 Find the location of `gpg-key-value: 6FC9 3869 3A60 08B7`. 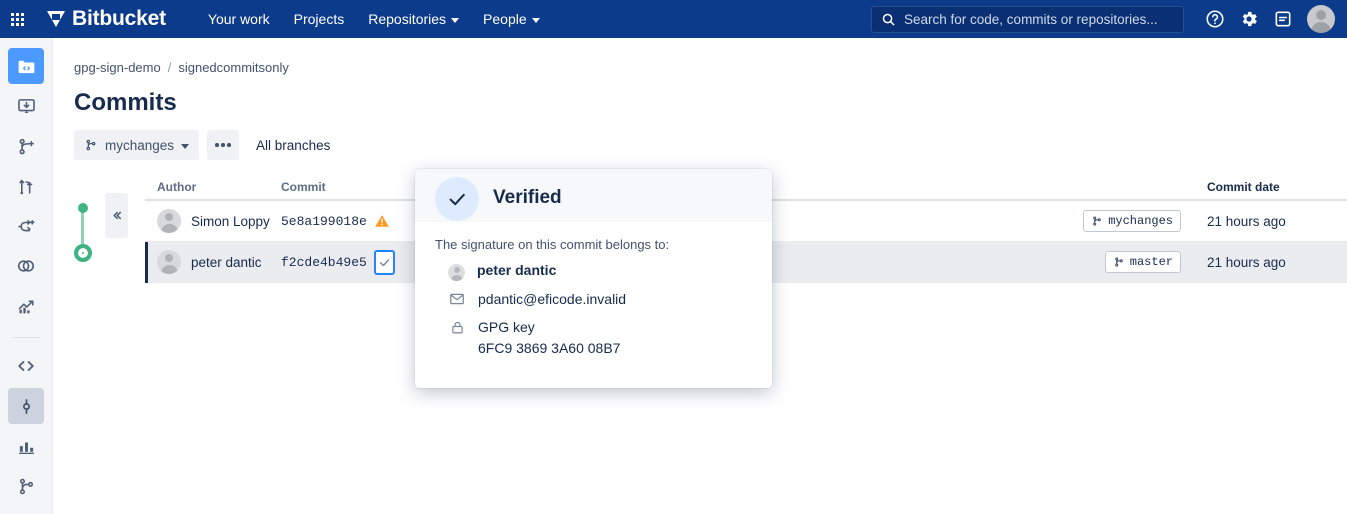

gpg-key-value: 6FC9 3869 3A60 08B7 is located at coordinates (549, 347).